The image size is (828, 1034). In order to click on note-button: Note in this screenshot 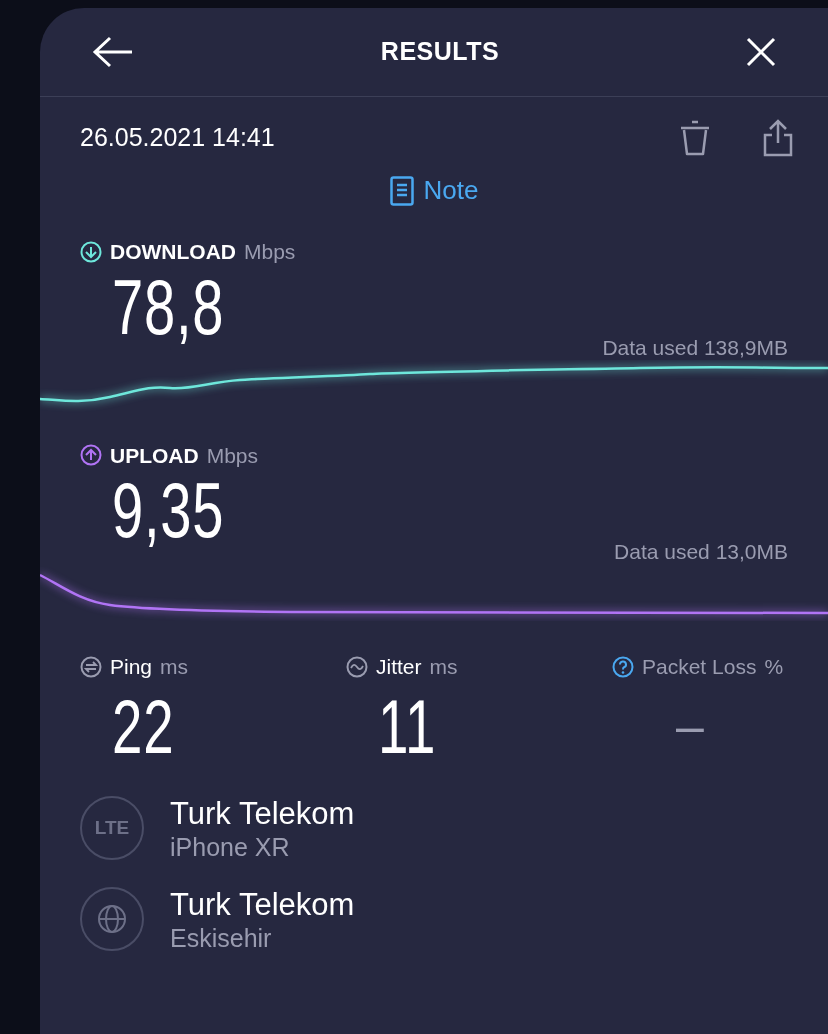, I will do `click(434, 190)`.